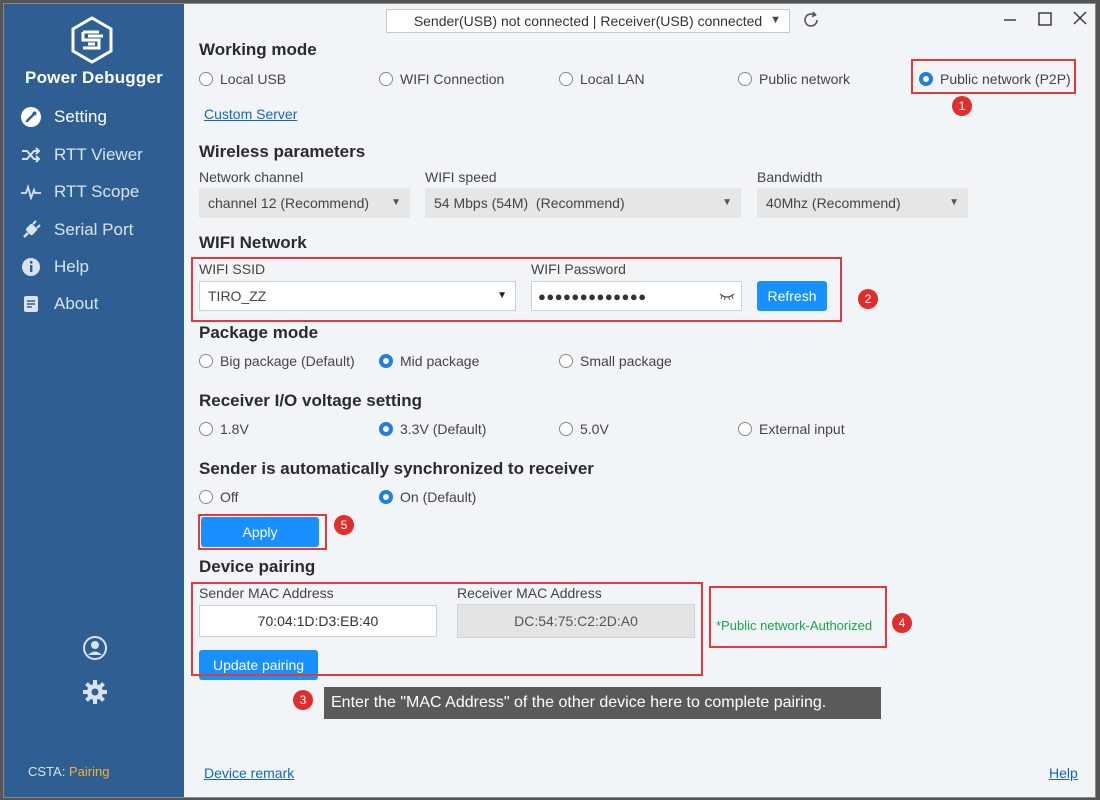 This screenshot has width=1100, height=800. What do you see at coordinates (811, 20) in the screenshot?
I see `refresh-icon` at bounding box center [811, 20].